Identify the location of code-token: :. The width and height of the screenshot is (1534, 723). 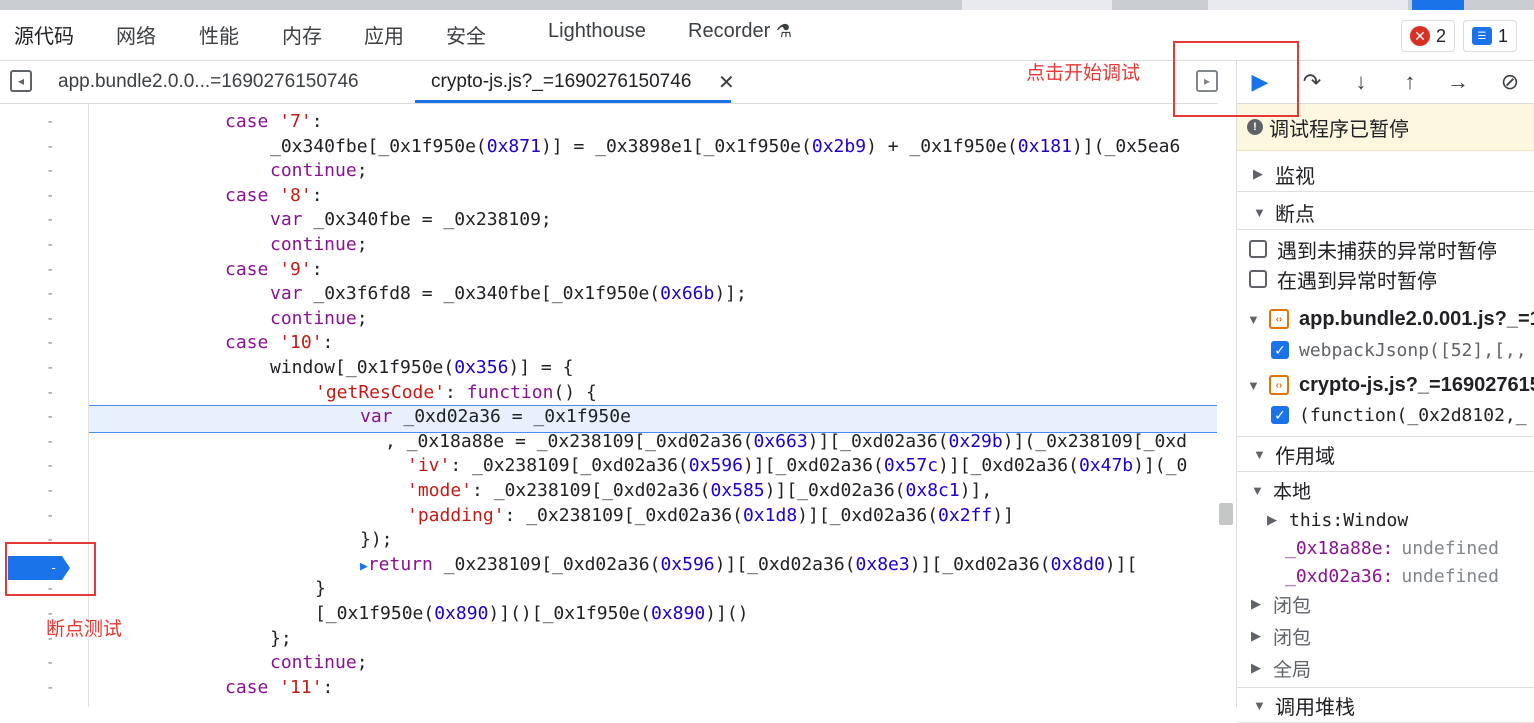
(317, 195).